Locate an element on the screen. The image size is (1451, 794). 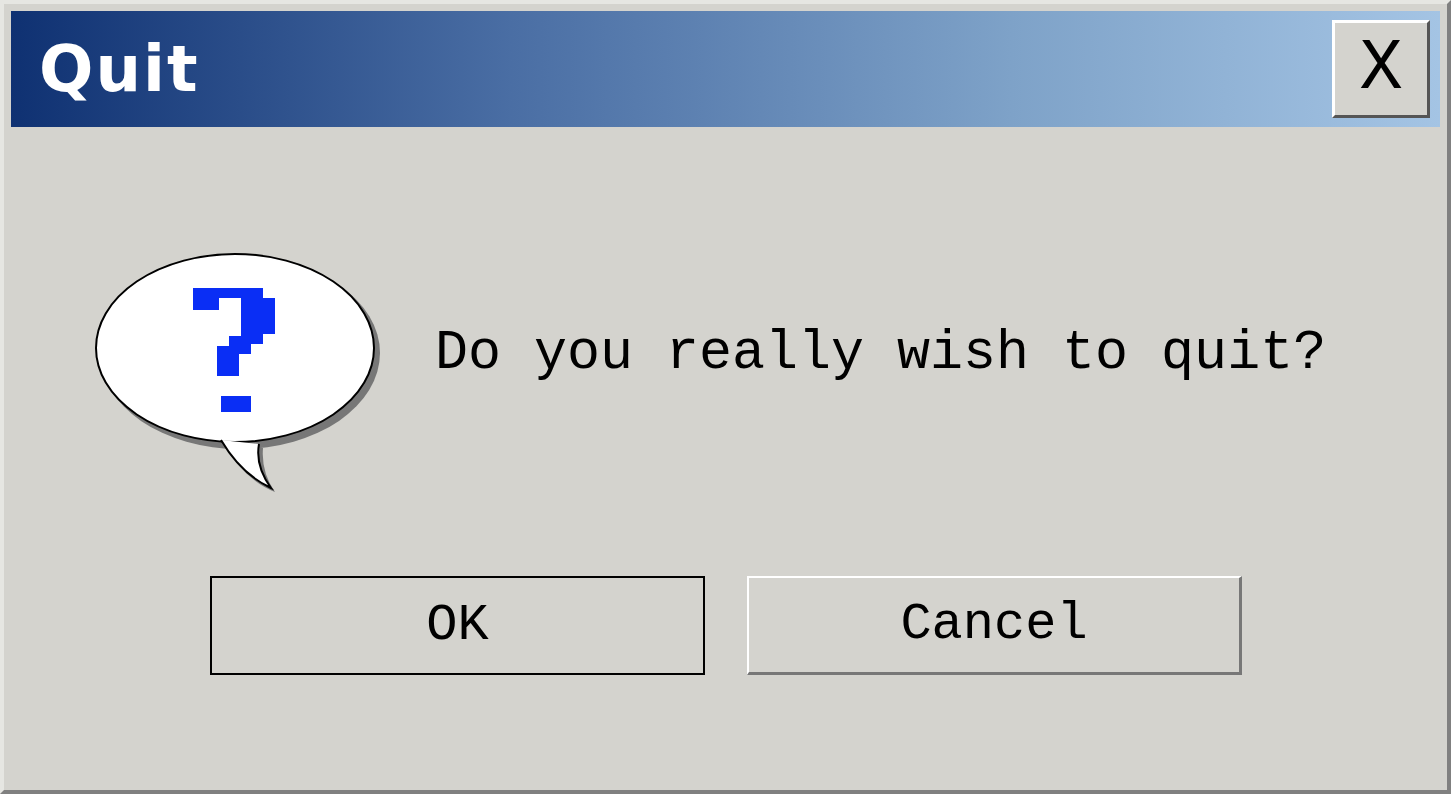
dialog-button: OK is located at coordinates (457, 625).